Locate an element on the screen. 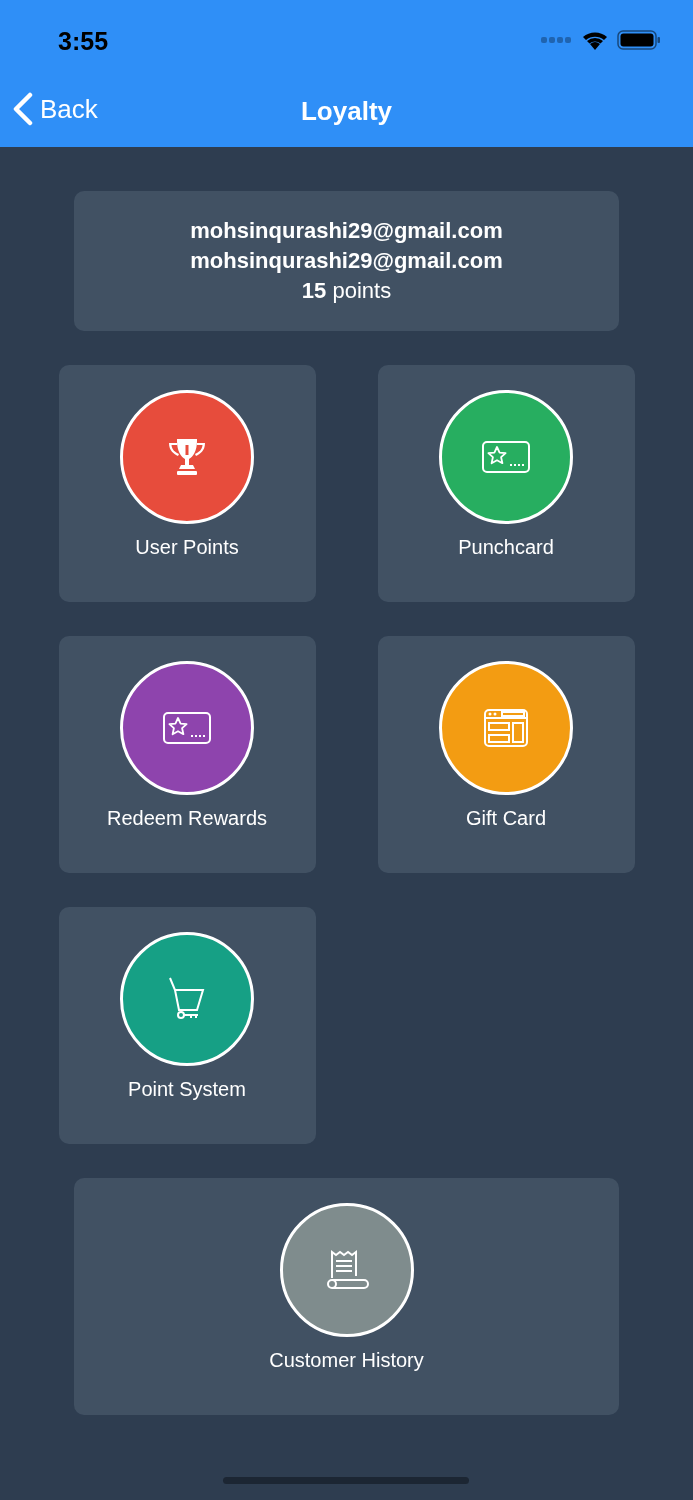 The image size is (693, 1500). menu-tile: Customer History is located at coordinates (346, 1296).